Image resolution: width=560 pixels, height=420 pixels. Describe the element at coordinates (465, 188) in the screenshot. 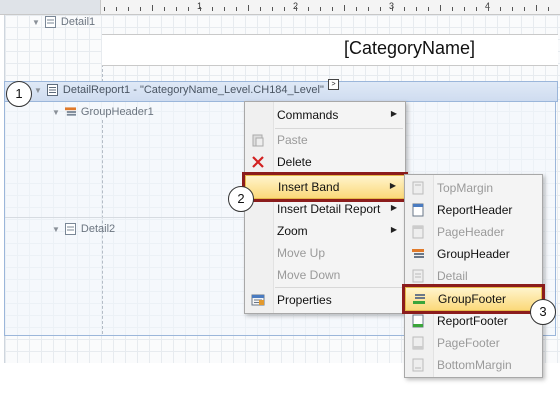

I see `menu-item-label: TopMargin` at that location.